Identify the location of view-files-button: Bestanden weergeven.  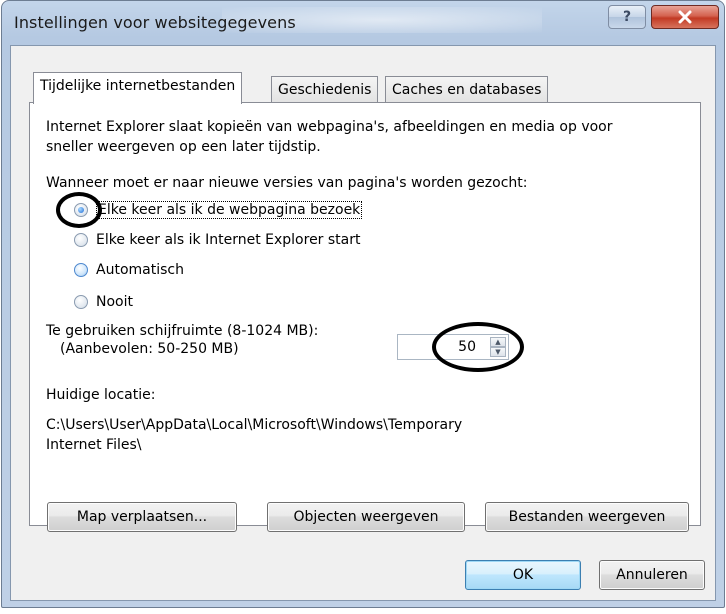
(587, 517).